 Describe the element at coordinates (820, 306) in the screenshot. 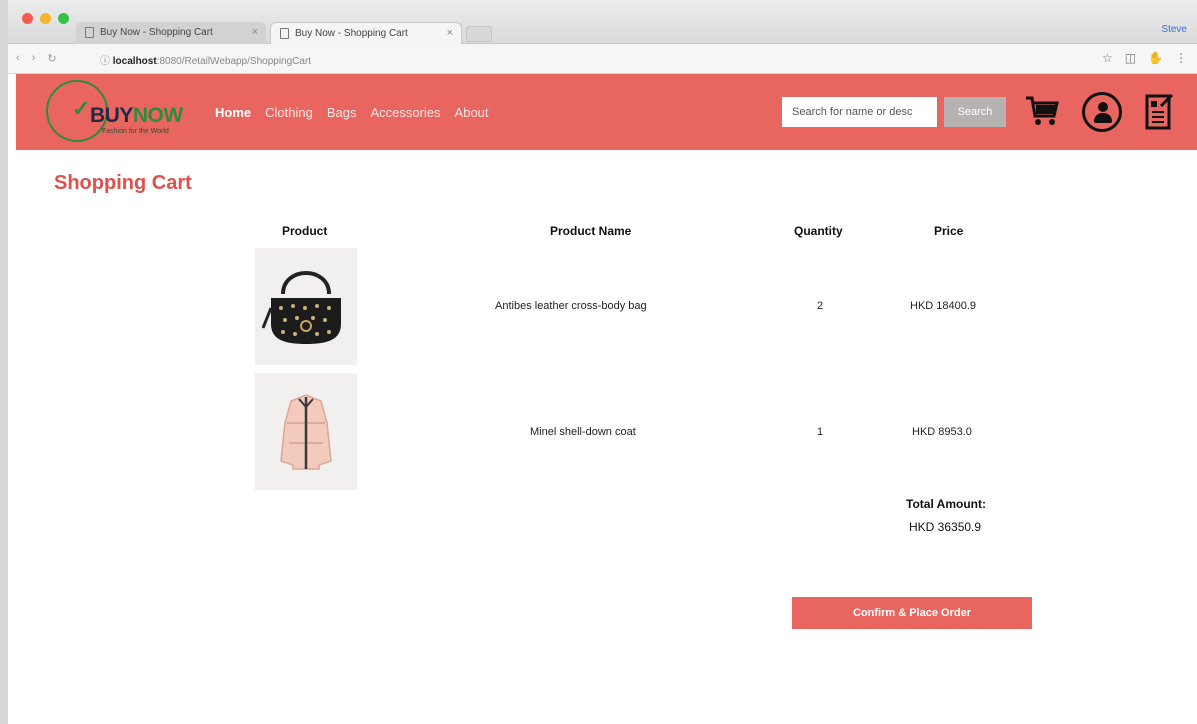

I see `item-quantity: 2` at that location.